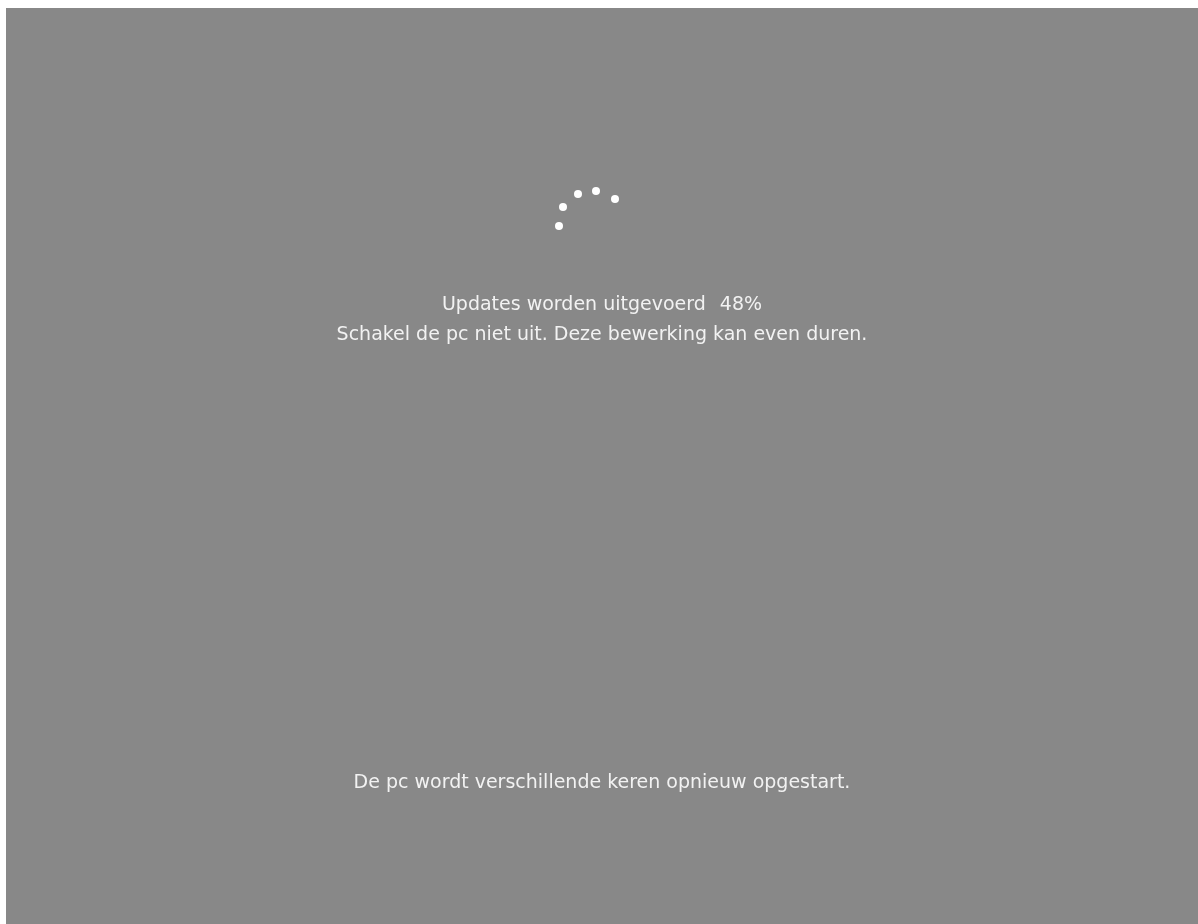  I want to click on update-percent: 48%, so click(741, 303).